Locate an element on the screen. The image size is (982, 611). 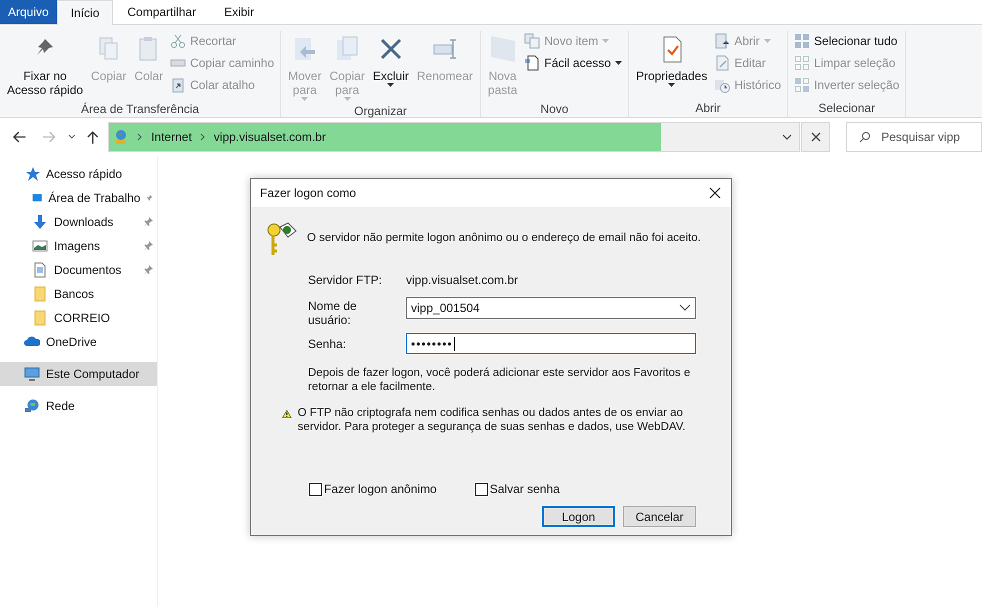
nav-item: Downloads is located at coordinates (78, 222).